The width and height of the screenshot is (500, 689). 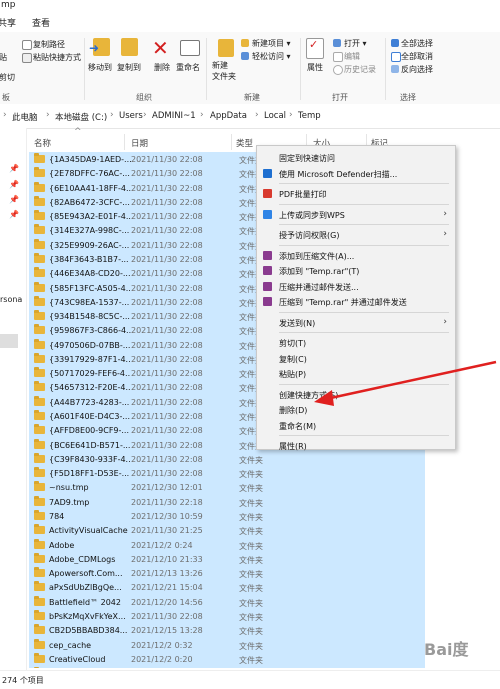 I want to click on menu-item: 剪切(T), so click(x=356, y=342).